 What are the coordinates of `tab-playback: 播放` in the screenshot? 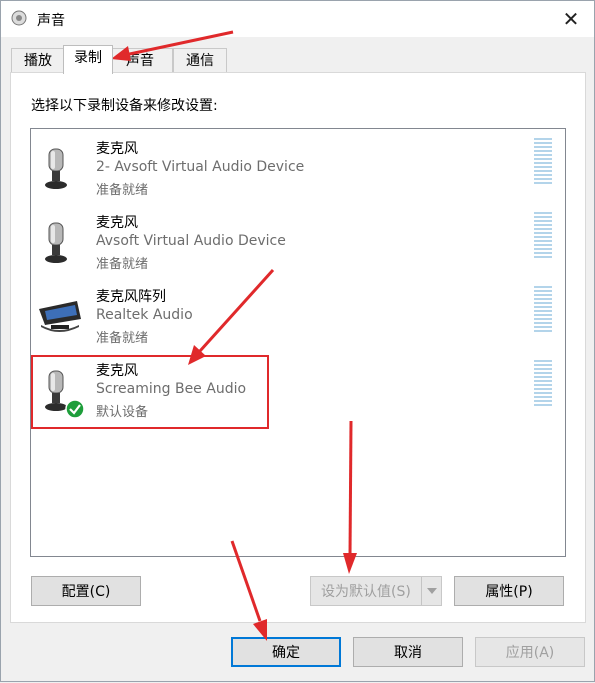 It's located at (38, 60).